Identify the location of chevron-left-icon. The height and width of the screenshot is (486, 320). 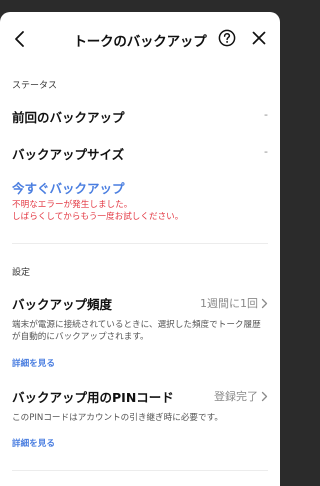
(19, 39).